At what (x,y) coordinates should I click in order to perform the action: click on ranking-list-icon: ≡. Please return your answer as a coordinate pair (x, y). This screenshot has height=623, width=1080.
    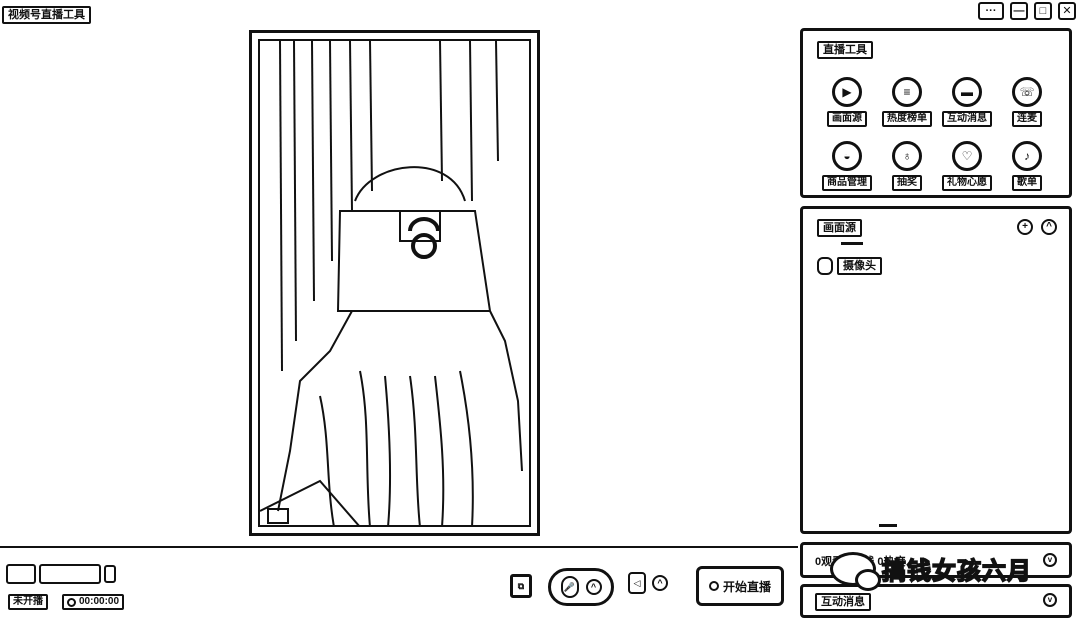
    Looking at the image, I should click on (907, 92).